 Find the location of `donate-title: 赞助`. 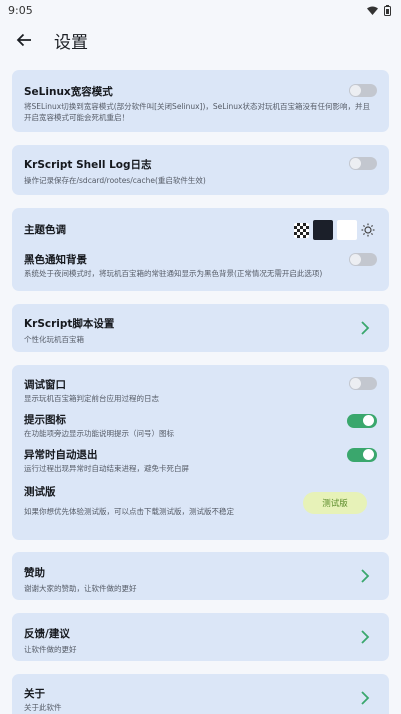

donate-title: 赞助 is located at coordinates (34, 573).